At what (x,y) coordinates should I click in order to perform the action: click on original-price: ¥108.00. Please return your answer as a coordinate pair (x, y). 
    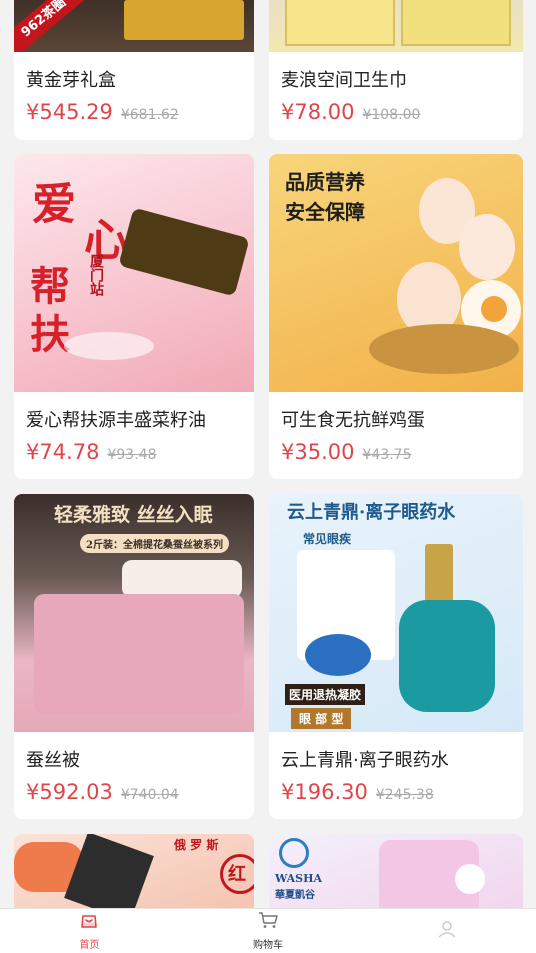
    Looking at the image, I should click on (391, 115).